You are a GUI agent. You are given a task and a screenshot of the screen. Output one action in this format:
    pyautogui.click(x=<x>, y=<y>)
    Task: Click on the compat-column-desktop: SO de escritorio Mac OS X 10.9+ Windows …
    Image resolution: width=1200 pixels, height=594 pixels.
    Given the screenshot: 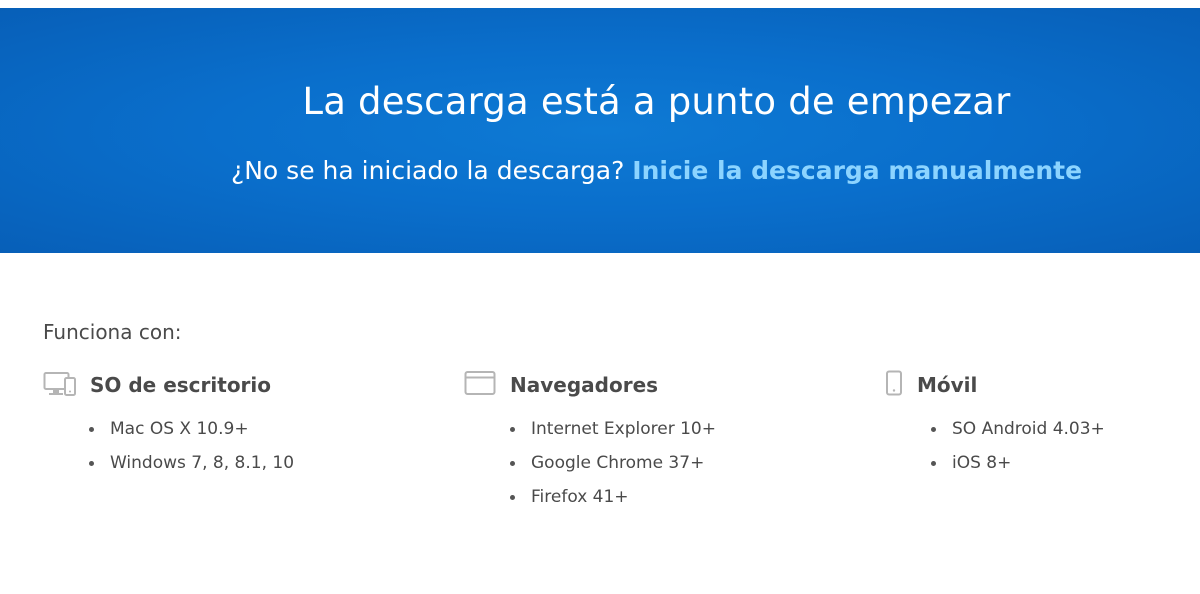 What is the action you would take?
    pyautogui.click(x=168, y=427)
    